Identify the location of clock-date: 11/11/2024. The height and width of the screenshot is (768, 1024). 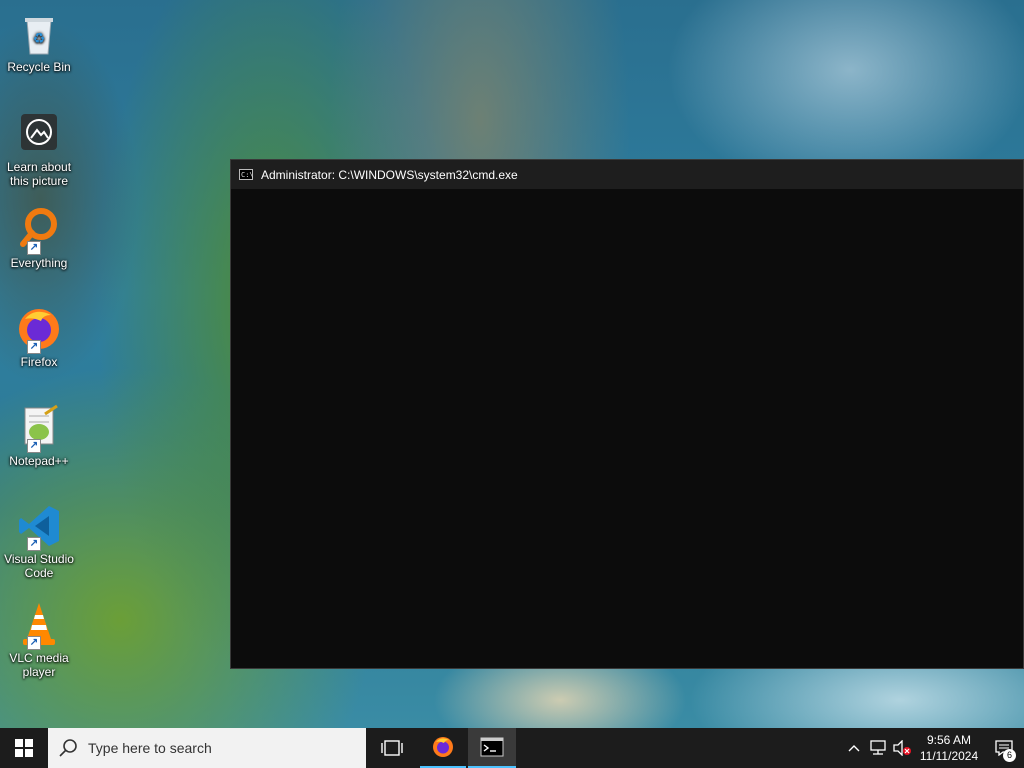
(949, 756).